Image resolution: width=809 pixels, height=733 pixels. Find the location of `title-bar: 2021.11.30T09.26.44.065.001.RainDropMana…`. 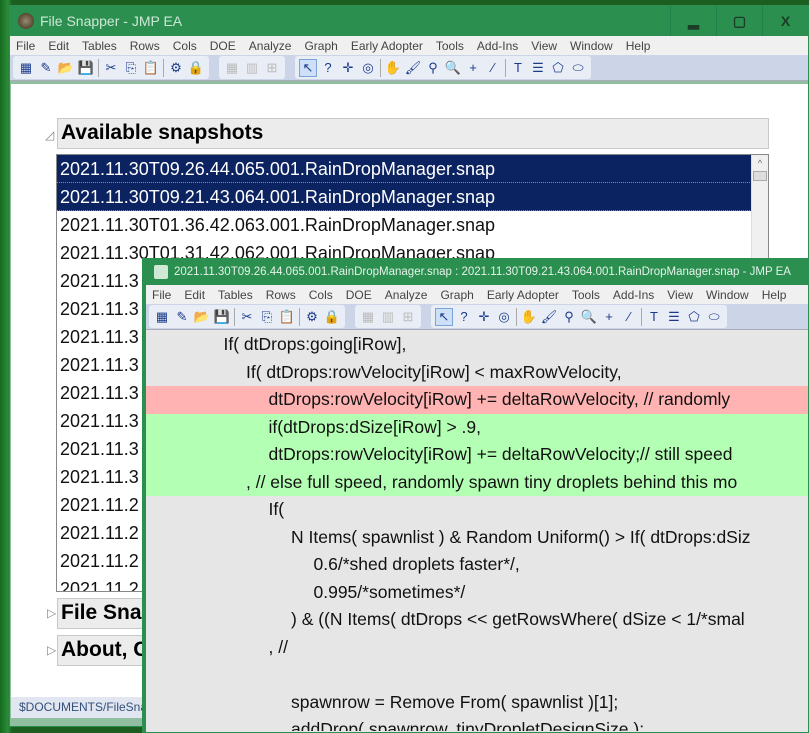

title-bar: 2021.11.30T09.26.44.065.001.RainDropMana… is located at coordinates (477, 272).